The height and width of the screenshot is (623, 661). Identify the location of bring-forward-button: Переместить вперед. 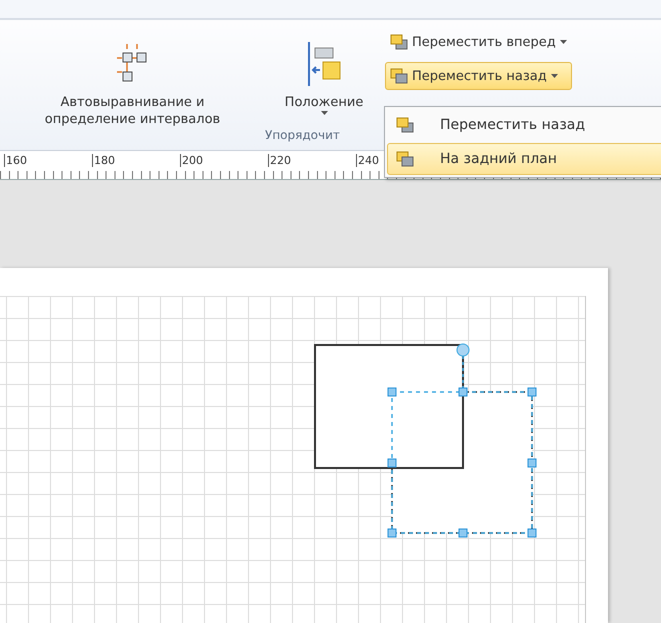
(478, 42).